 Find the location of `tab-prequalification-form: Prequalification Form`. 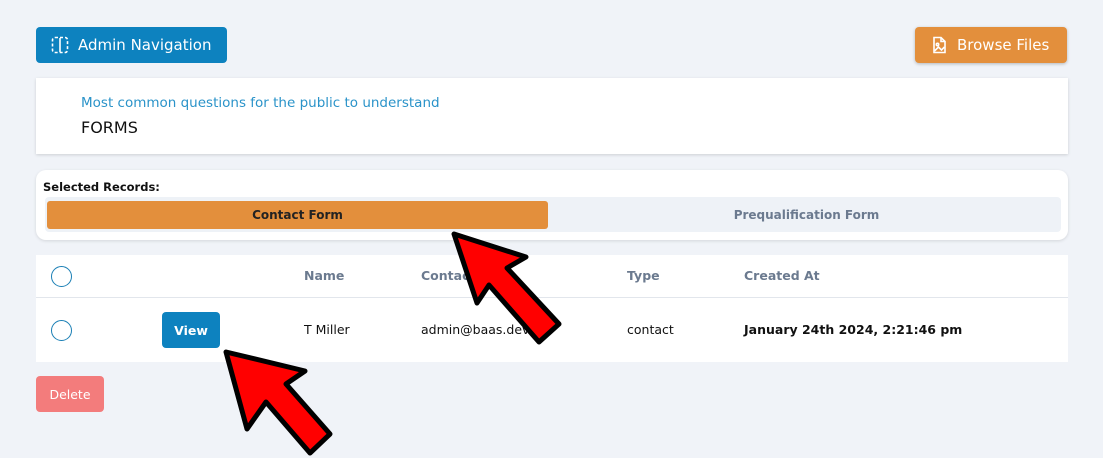

tab-prequalification-form: Prequalification Form is located at coordinates (806, 215).